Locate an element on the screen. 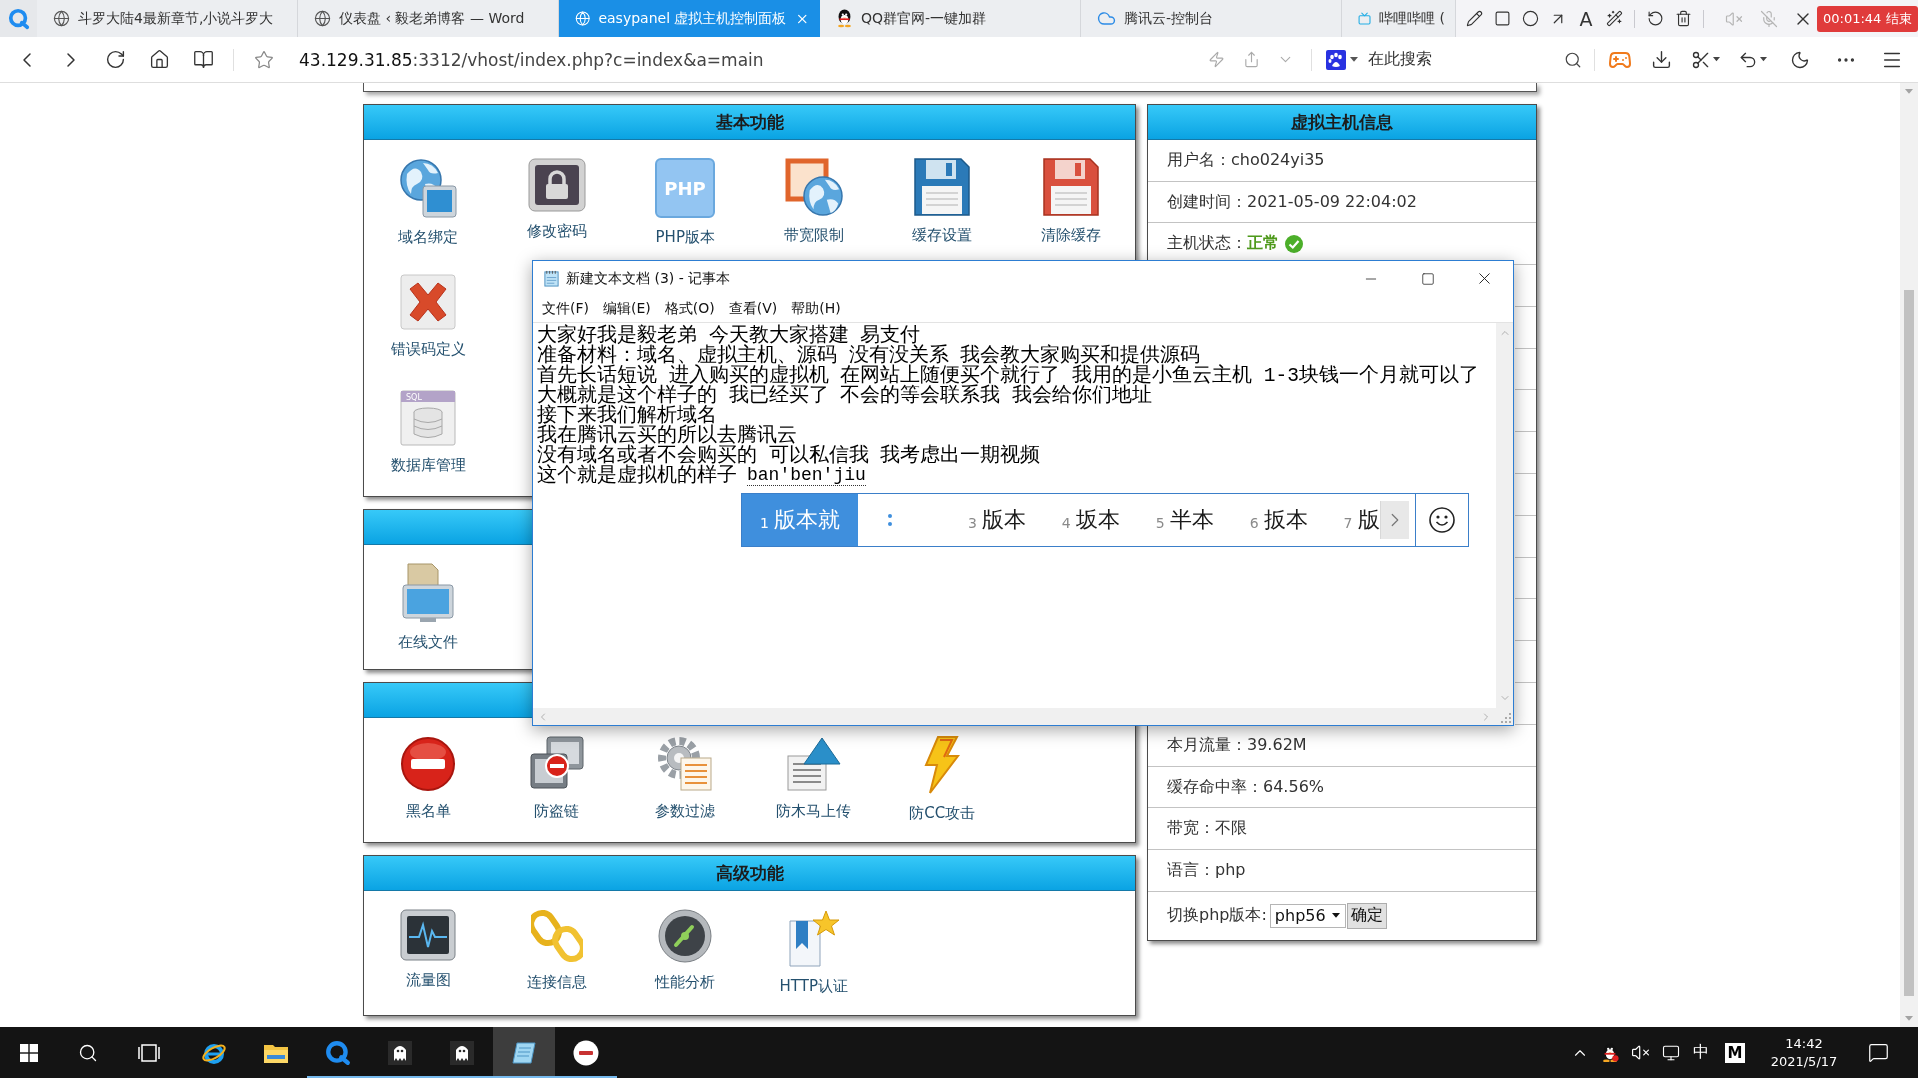 The image size is (1918, 1078). ime-candidate: 5 半本 is located at coordinates (1184, 520).